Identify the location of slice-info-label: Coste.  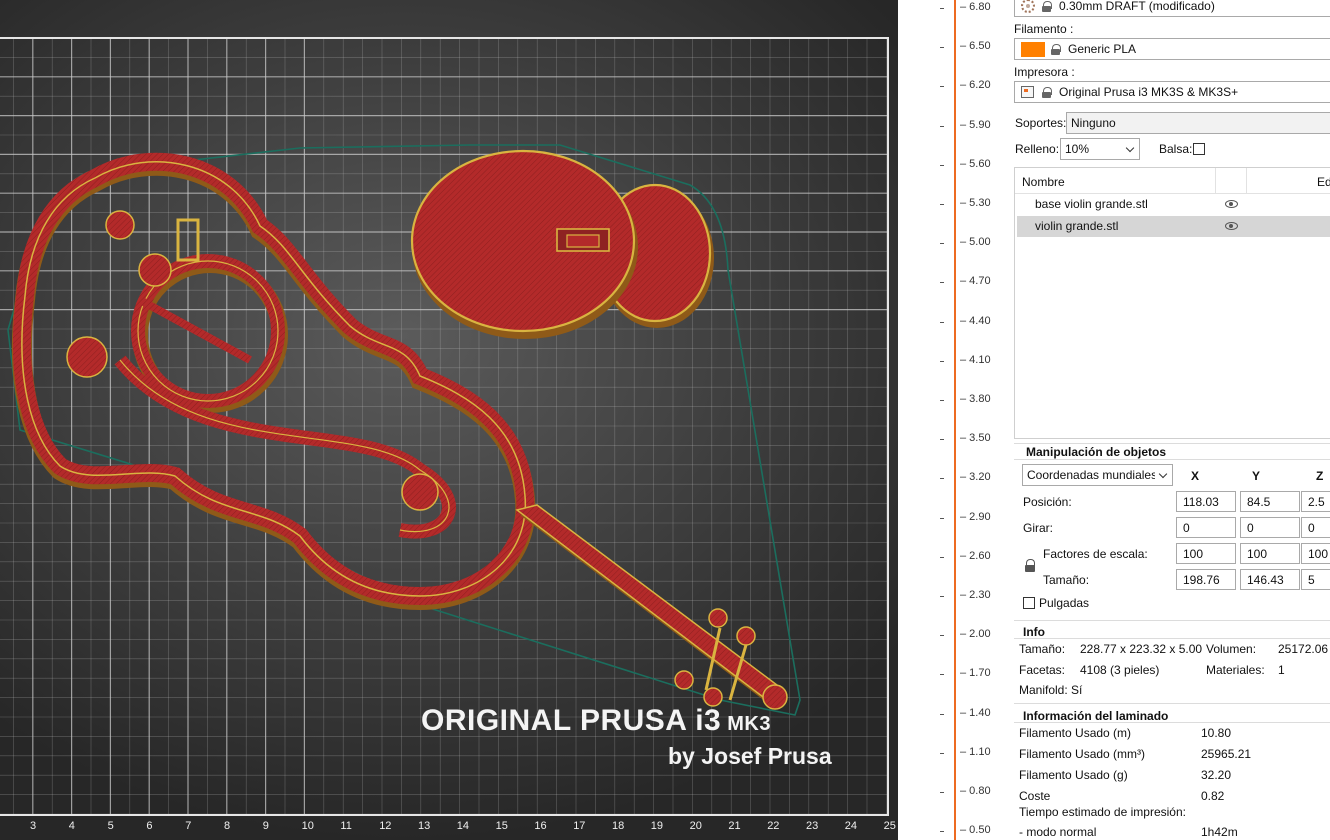
(1035, 796).